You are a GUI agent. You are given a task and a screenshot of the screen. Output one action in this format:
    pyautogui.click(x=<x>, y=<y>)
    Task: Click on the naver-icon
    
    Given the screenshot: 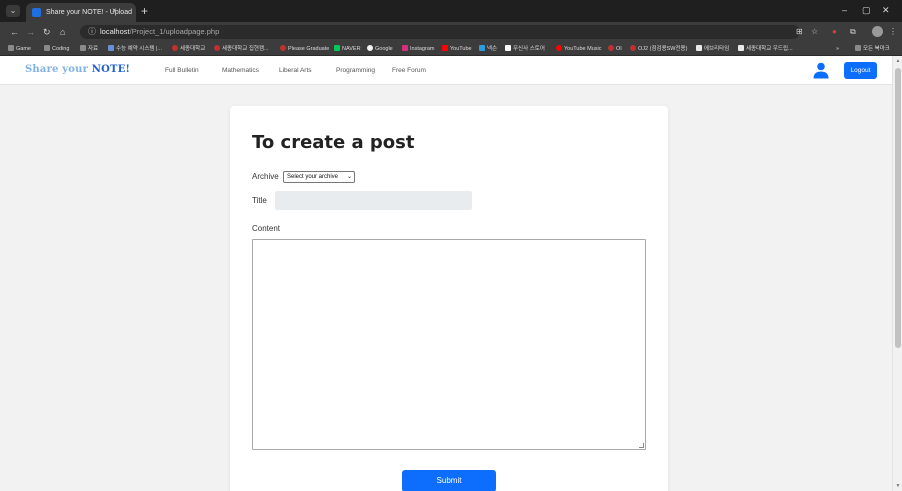 What is the action you would take?
    pyautogui.click(x=337, y=48)
    